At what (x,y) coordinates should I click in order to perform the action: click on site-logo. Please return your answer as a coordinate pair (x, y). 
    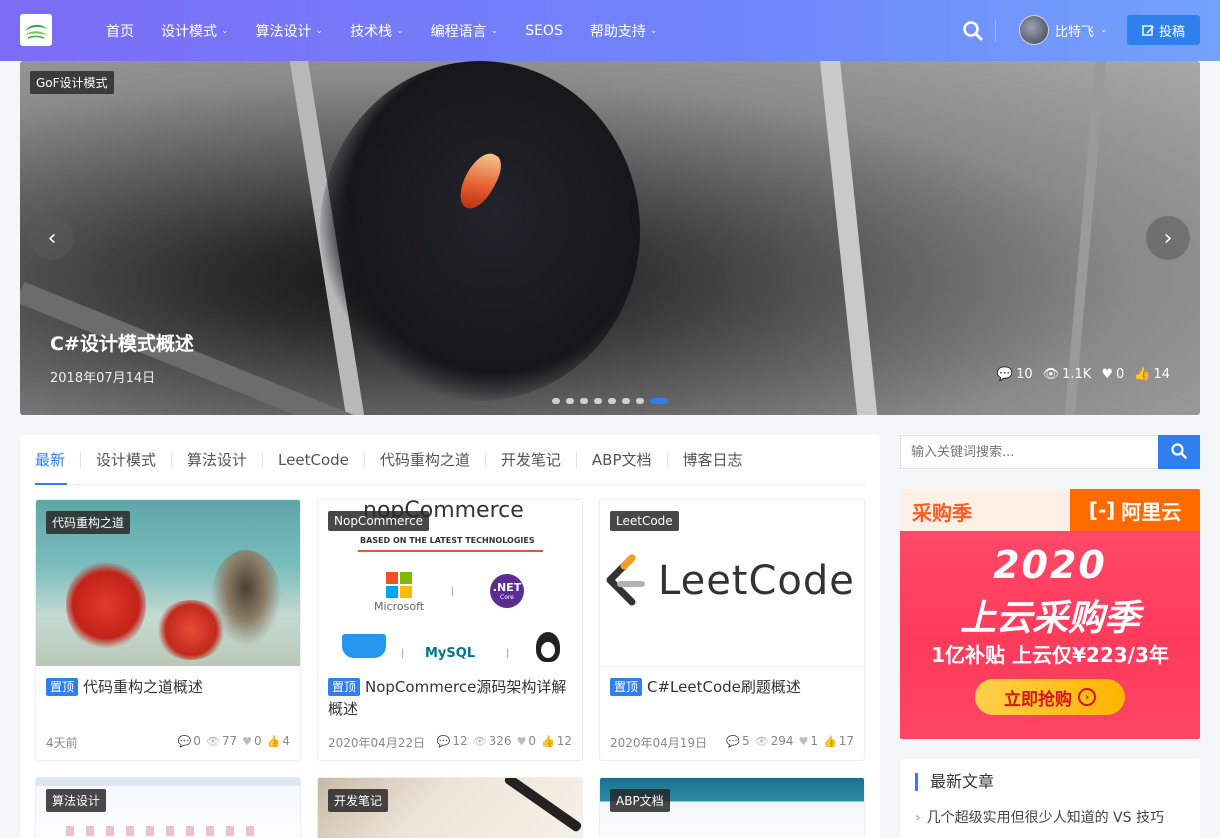
    Looking at the image, I should click on (36, 30).